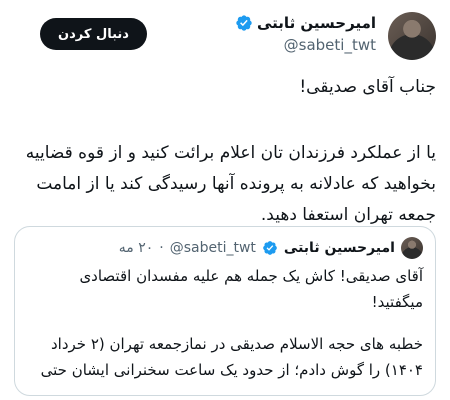  I want to click on follow-button: دنبال کردن, so click(93, 34).